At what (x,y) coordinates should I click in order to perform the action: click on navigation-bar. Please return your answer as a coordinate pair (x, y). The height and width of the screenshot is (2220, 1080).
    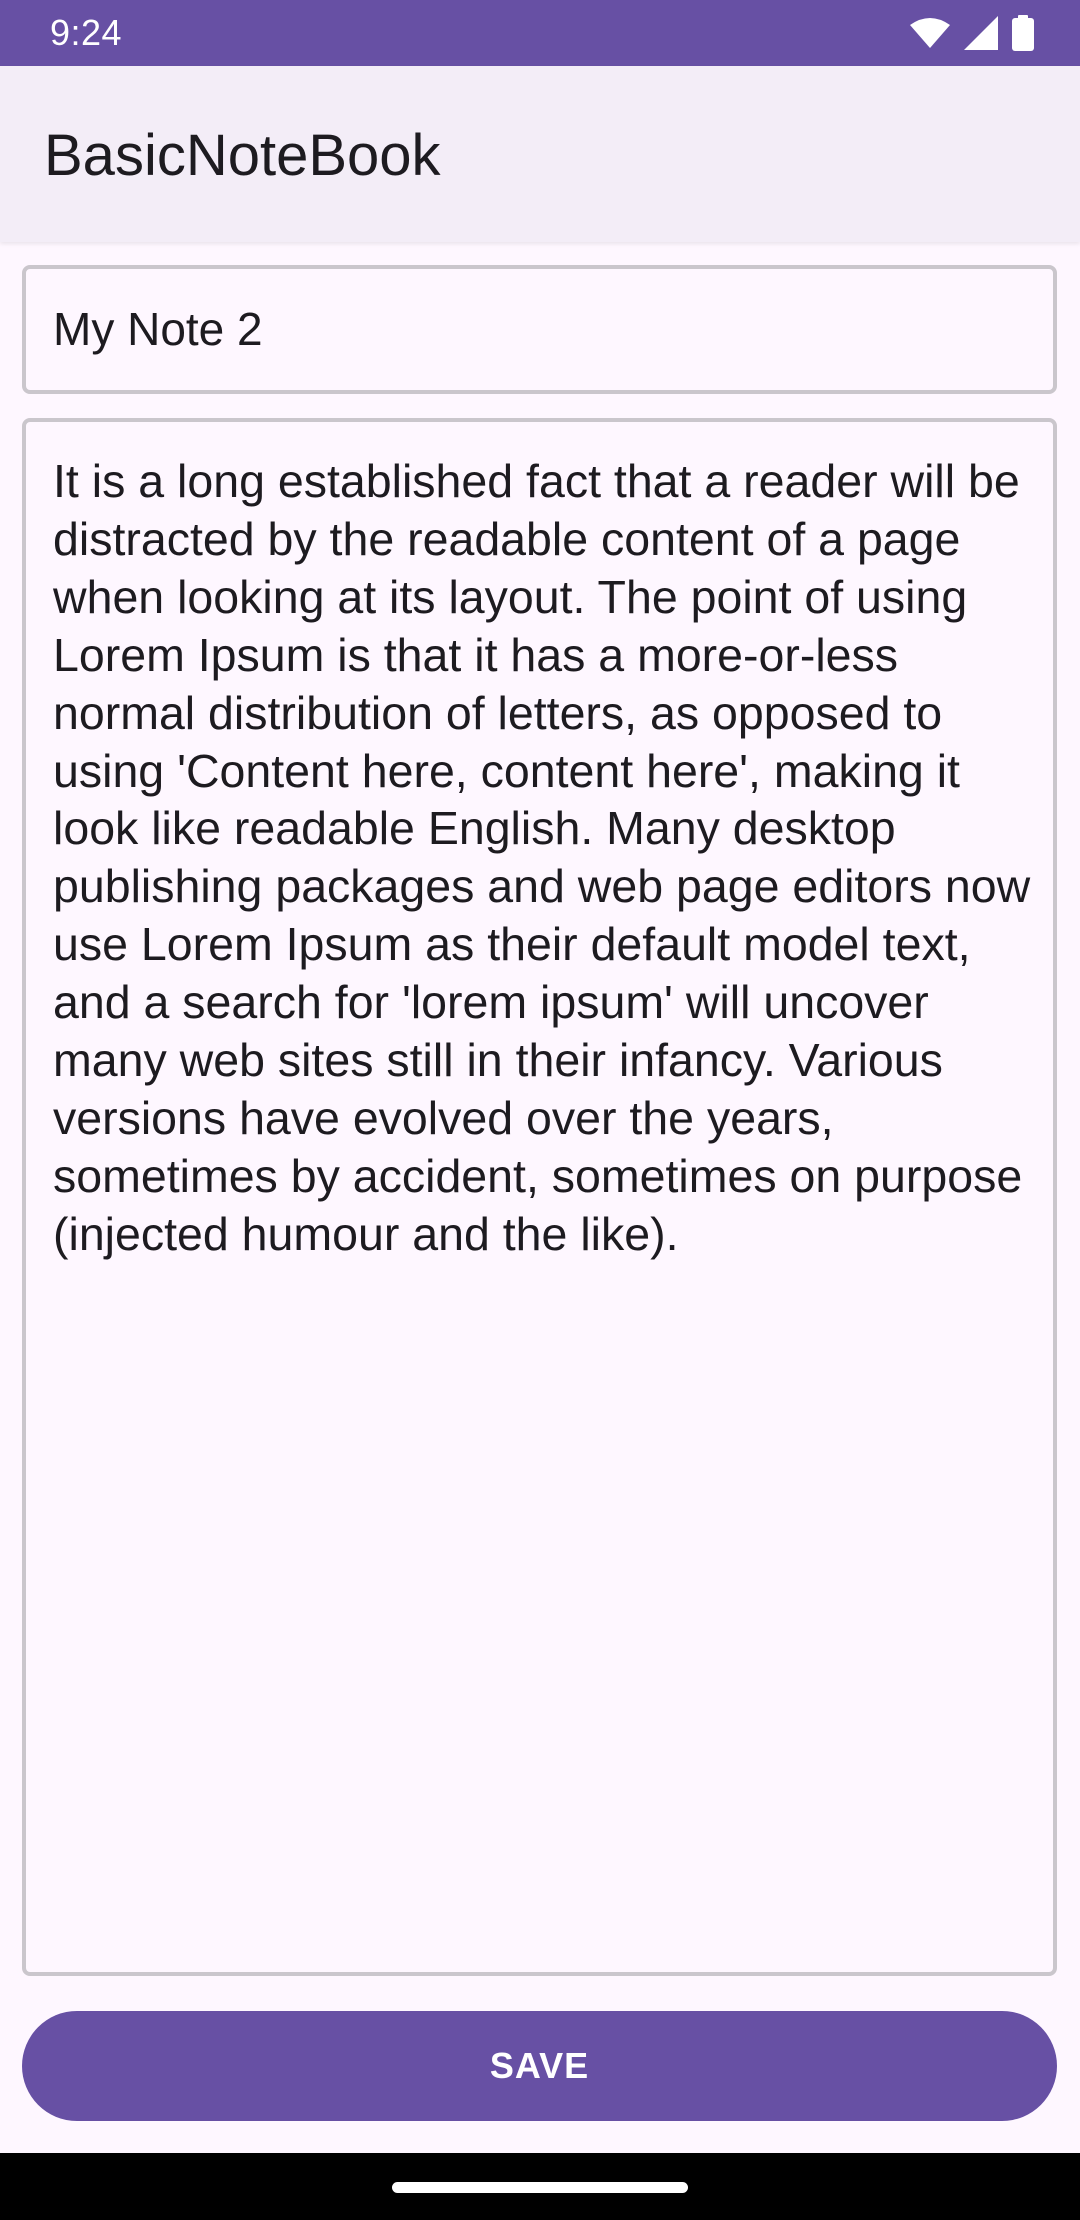
    Looking at the image, I should click on (540, 2186).